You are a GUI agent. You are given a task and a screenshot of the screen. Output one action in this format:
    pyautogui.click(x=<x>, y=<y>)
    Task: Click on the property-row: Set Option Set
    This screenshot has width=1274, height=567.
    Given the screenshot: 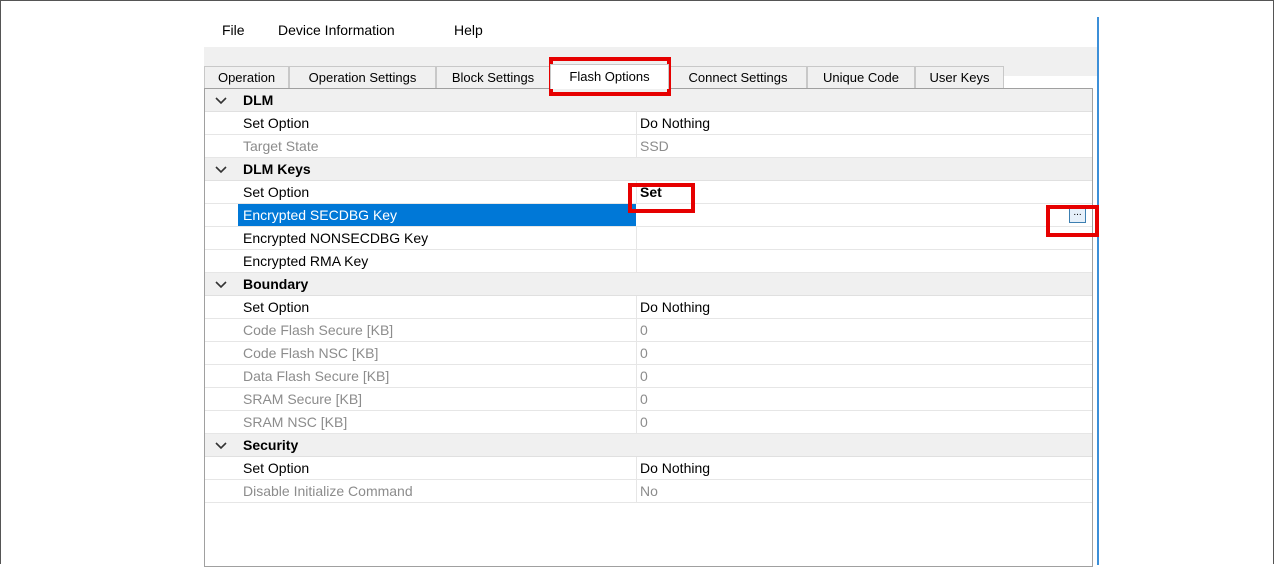 What is the action you would take?
    pyautogui.click(x=648, y=192)
    